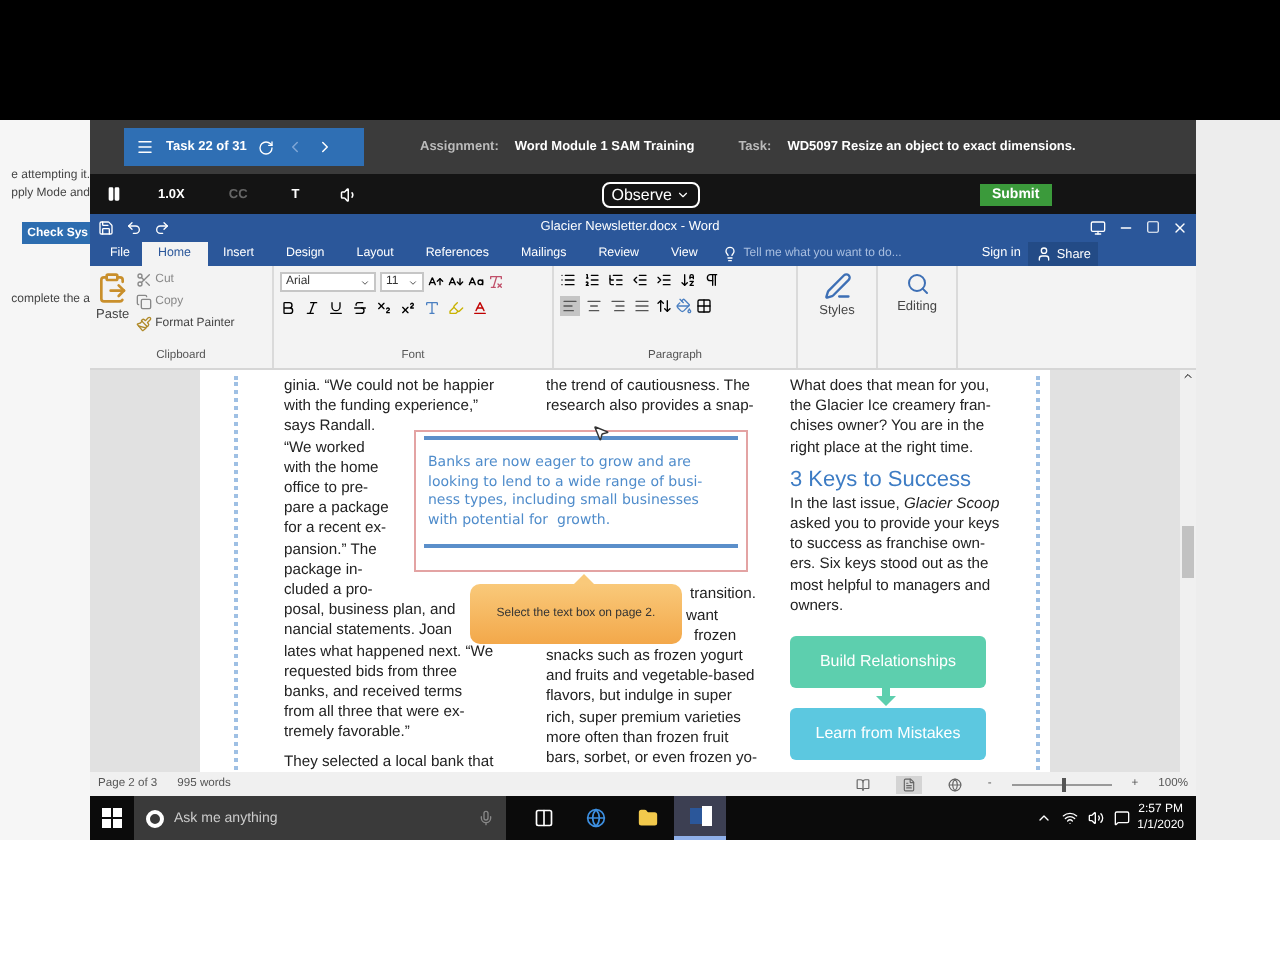  Describe the element at coordinates (360, 308) in the screenshot. I see `strikethrough-icon` at that location.